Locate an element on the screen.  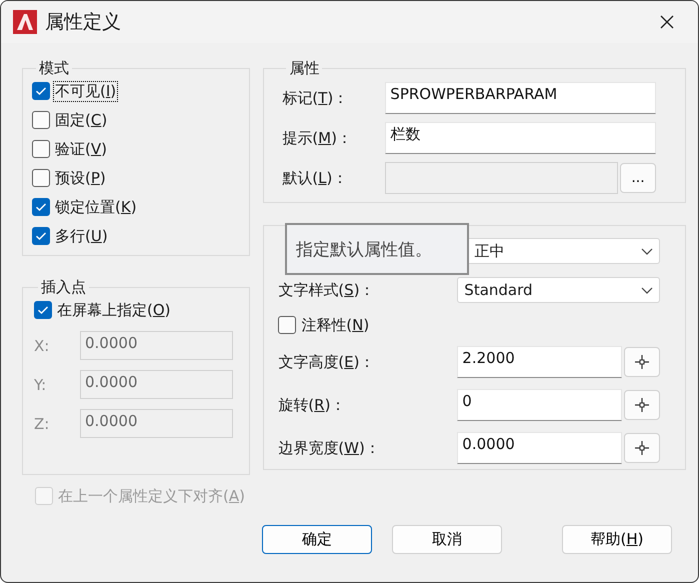
checkbox-label: 注释性(N) is located at coordinates (335, 325).